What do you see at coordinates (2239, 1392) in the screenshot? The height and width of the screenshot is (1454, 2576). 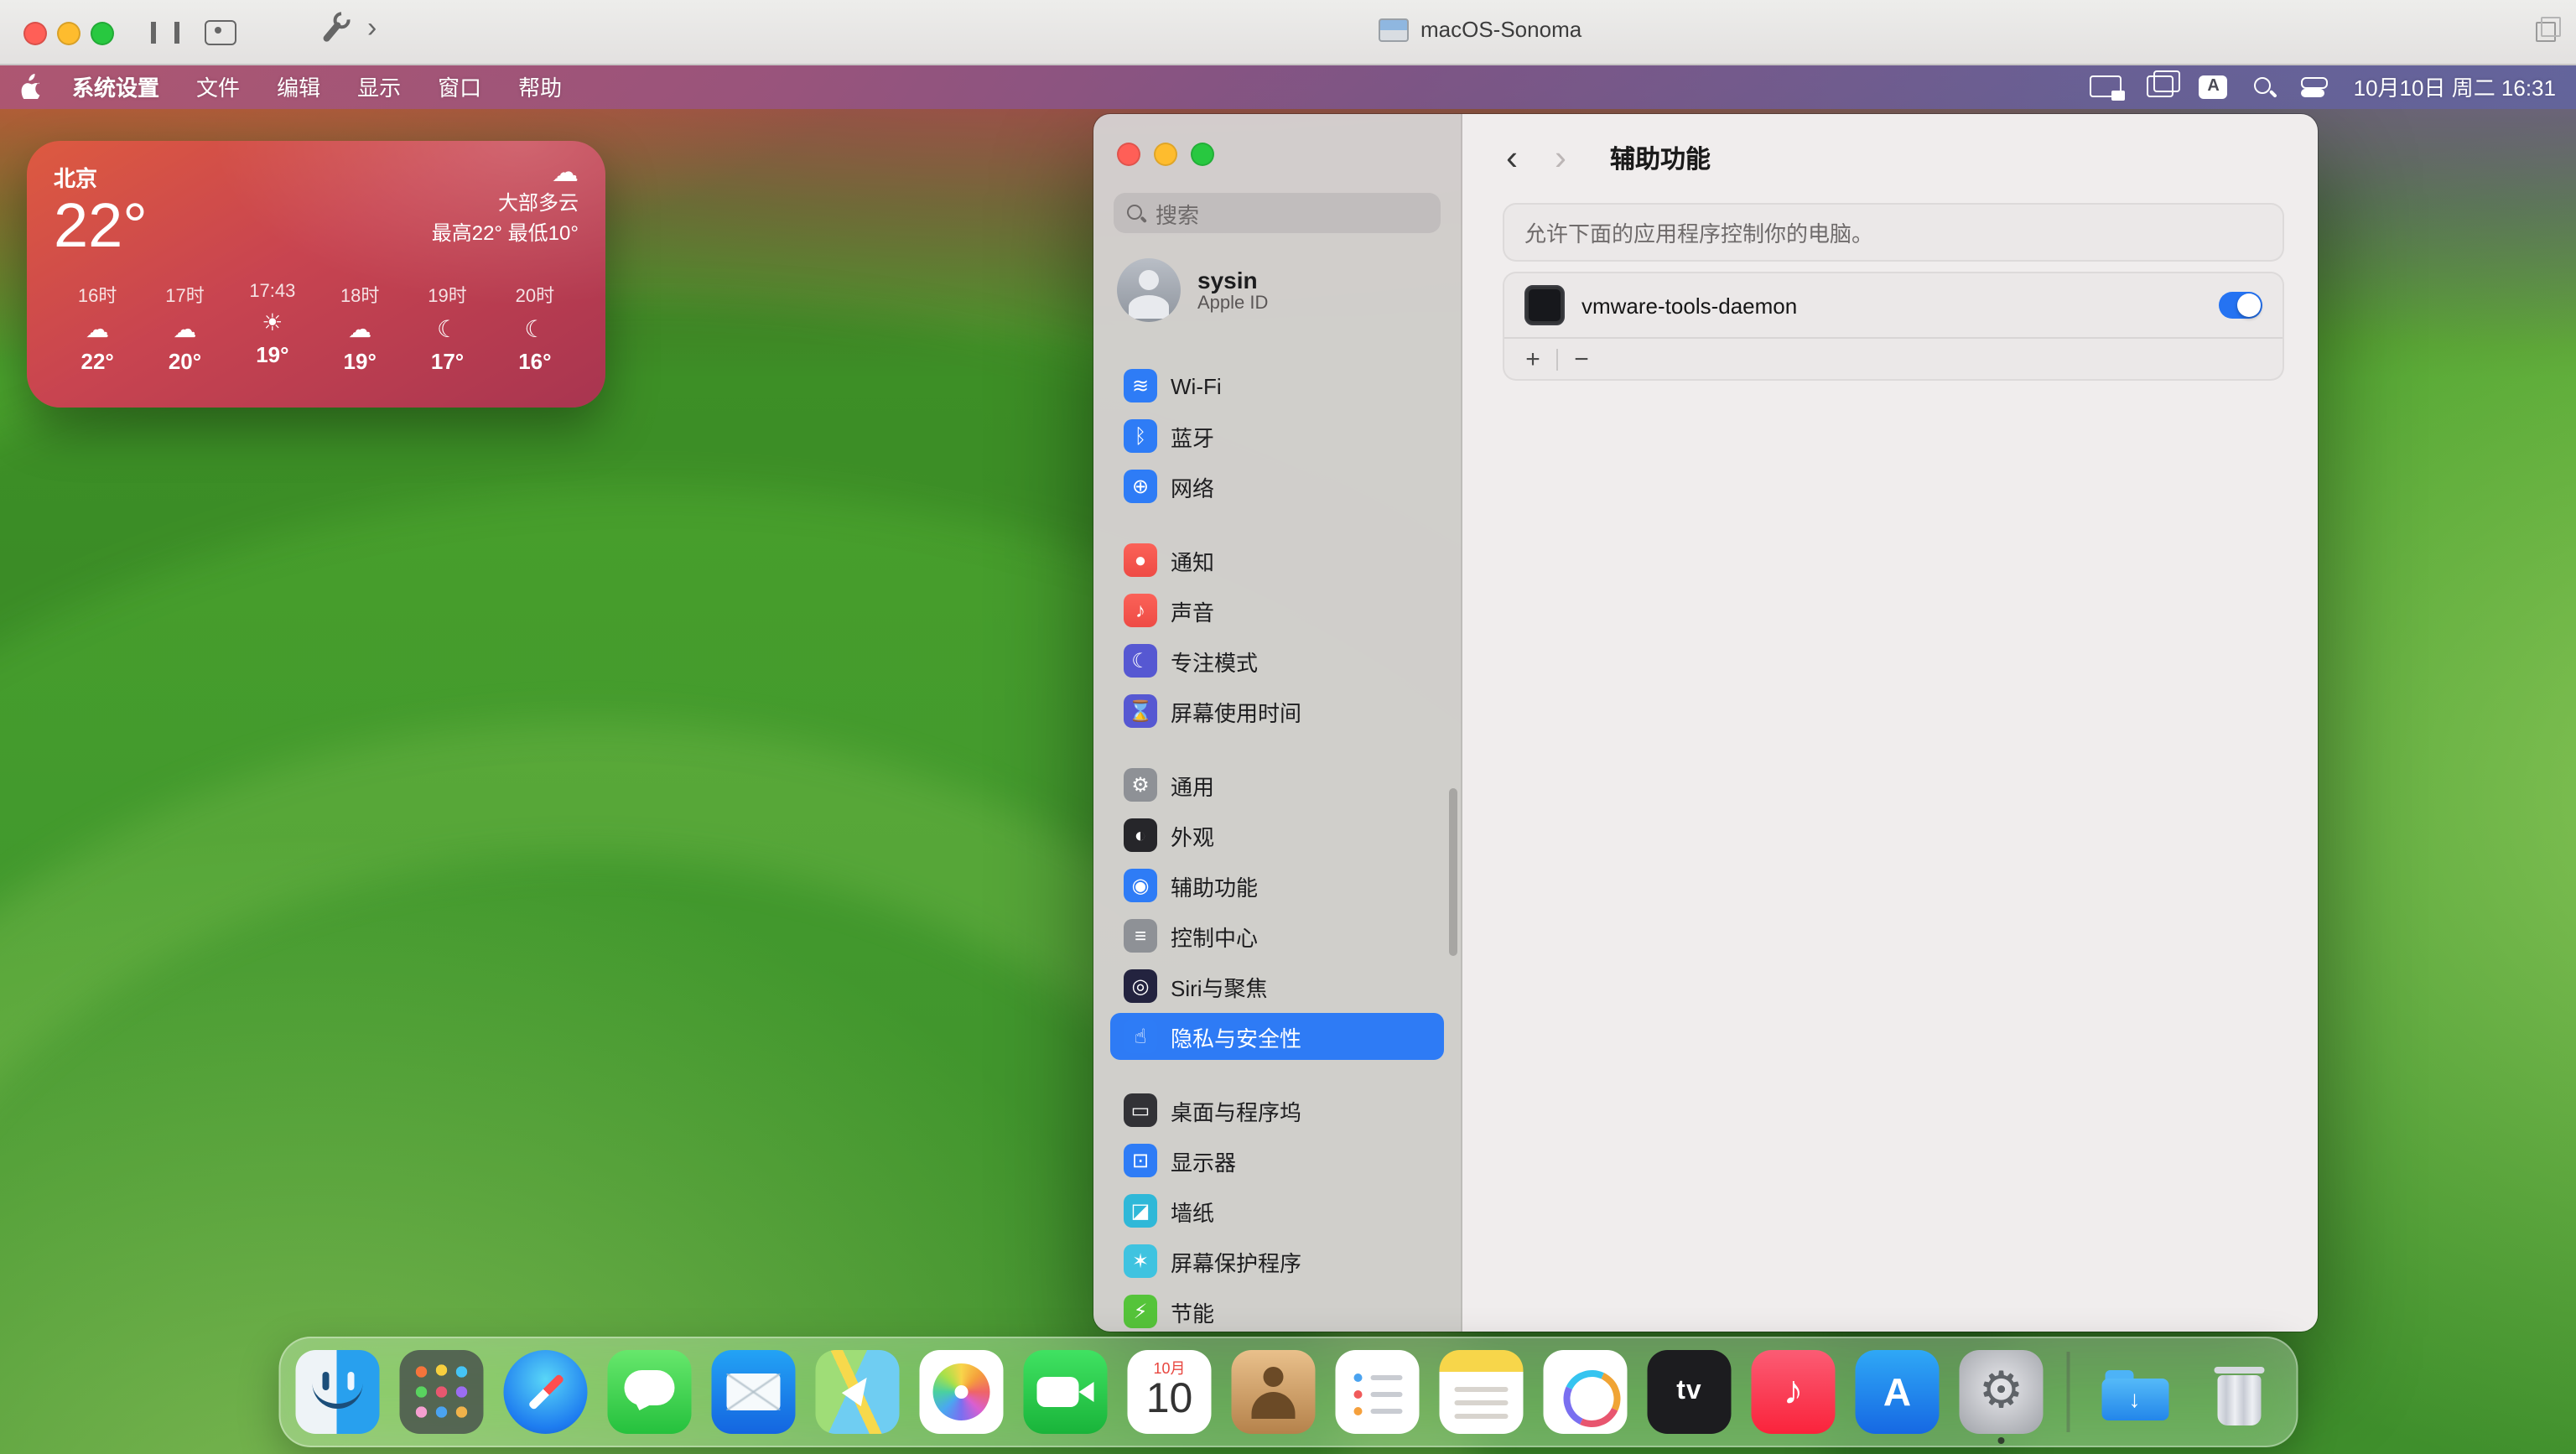 I see `dock-trash` at bounding box center [2239, 1392].